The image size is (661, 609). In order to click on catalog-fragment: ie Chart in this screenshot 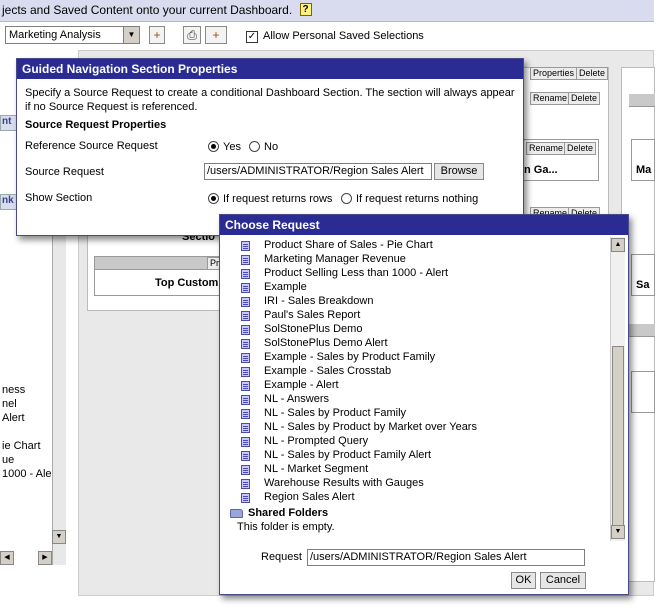, I will do `click(21, 446)`.